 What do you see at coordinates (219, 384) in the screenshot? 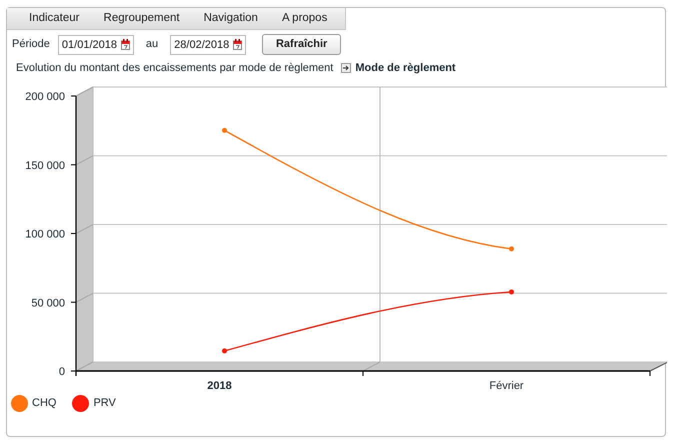
I see `x-axis-label: 2018` at bounding box center [219, 384].